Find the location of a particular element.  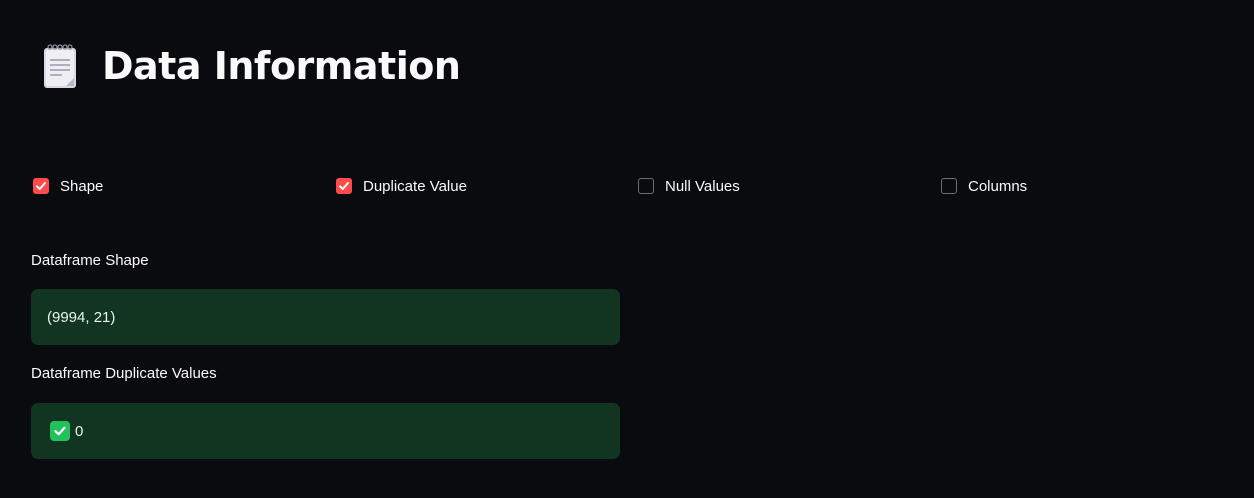

columns-checkbox: Columns is located at coordinates (984, 186).